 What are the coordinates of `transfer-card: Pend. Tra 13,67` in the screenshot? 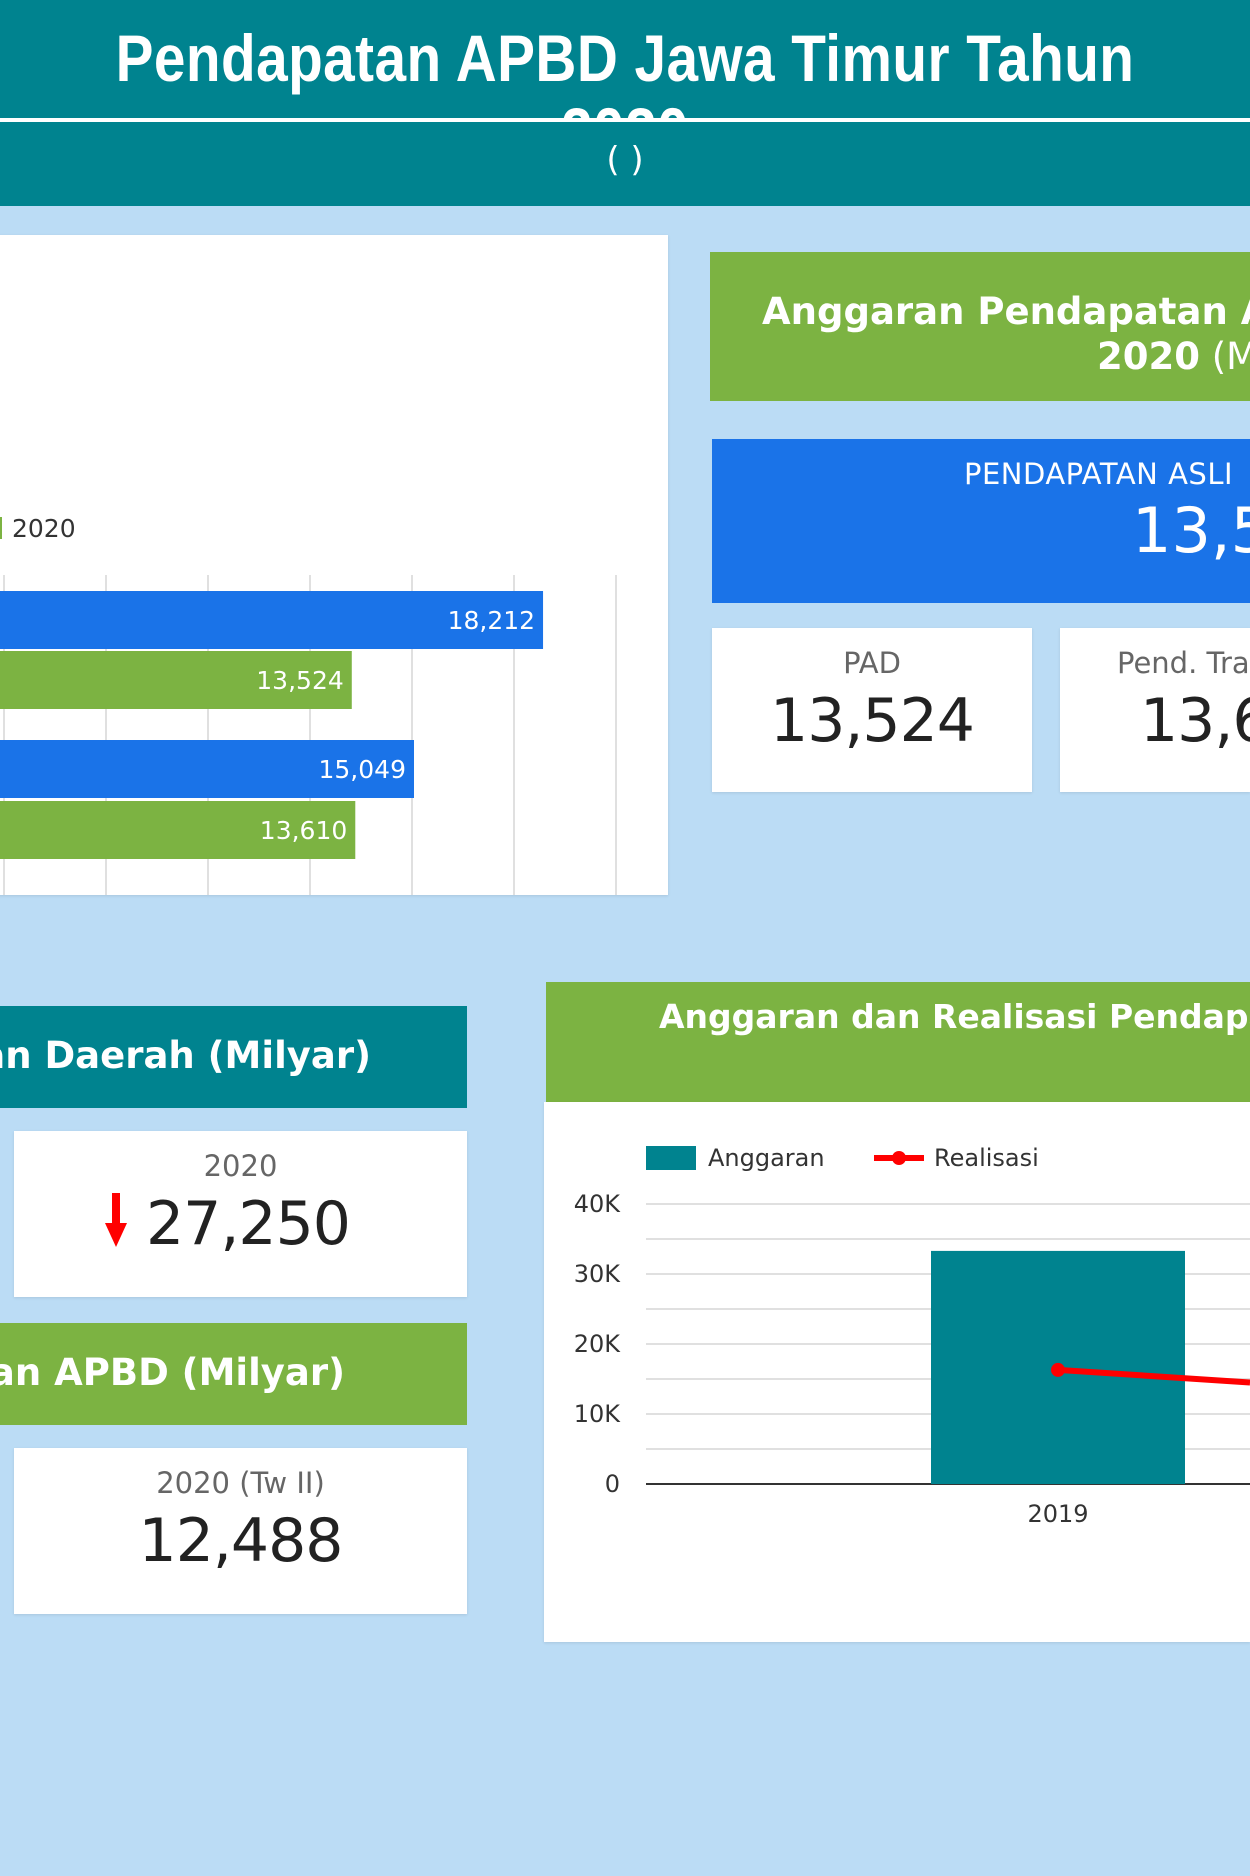 It's located at (1155, 710).